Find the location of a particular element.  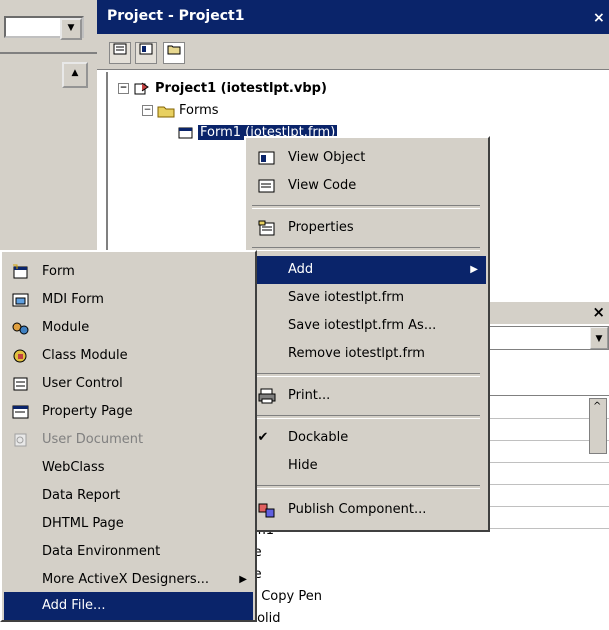

project-label: Project1 (iotestlpt.vbp) is located at coordinates (241, 88).